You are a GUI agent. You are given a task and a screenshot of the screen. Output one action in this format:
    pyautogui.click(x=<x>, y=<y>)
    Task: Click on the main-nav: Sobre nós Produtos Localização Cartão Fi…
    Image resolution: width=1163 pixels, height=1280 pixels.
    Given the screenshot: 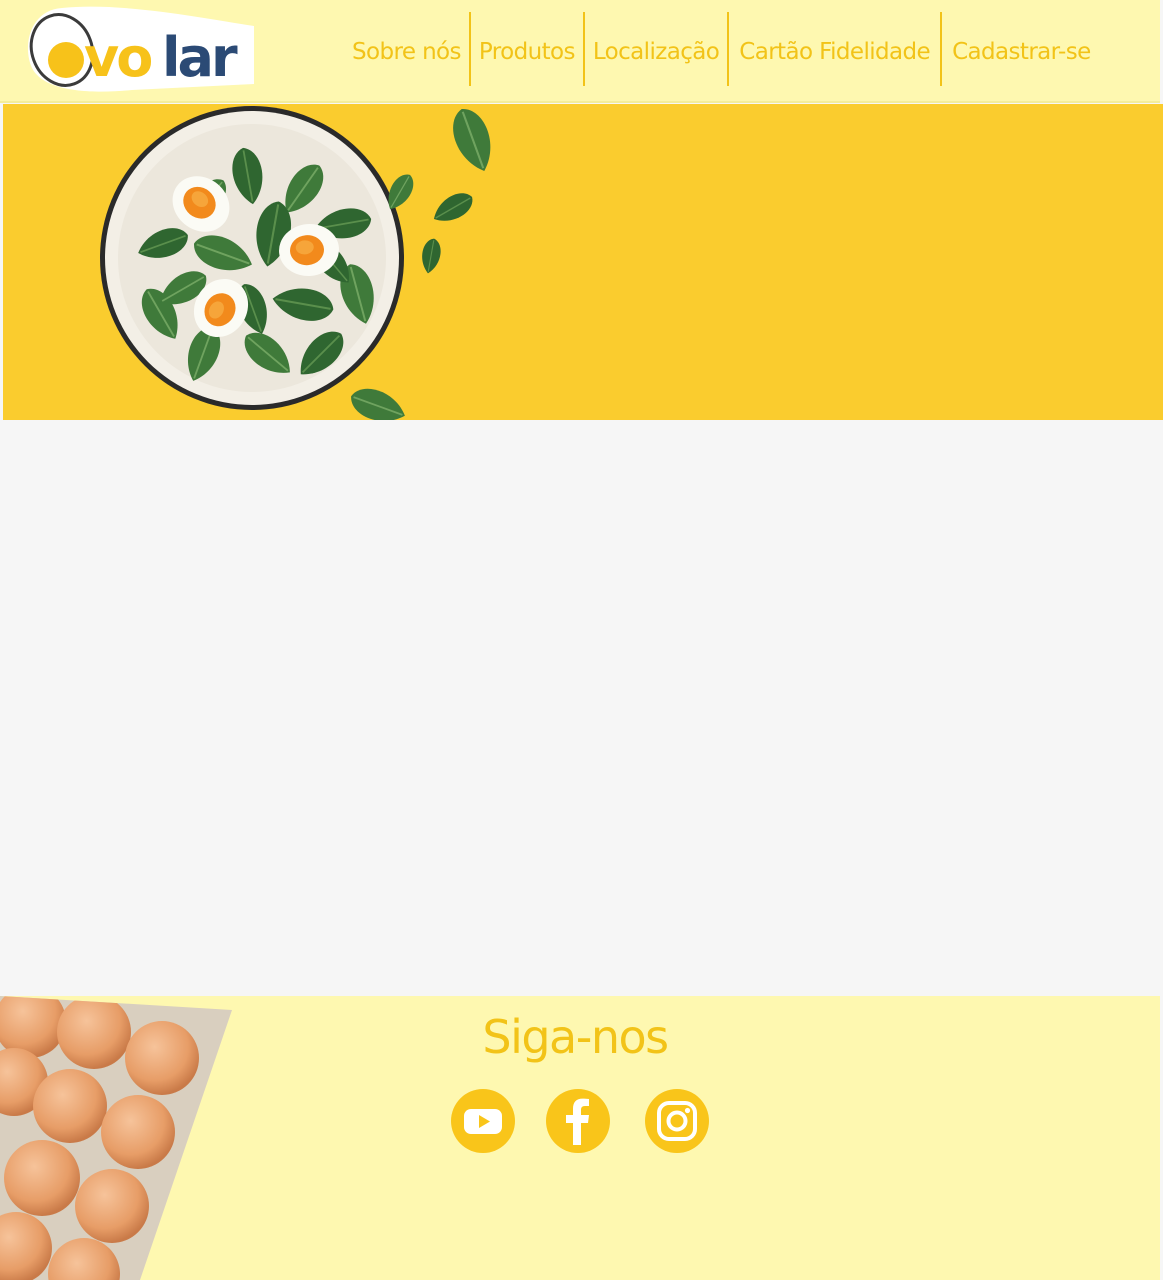 What is the action you would take?
    pyautogui.click(x=721, y=49)
    